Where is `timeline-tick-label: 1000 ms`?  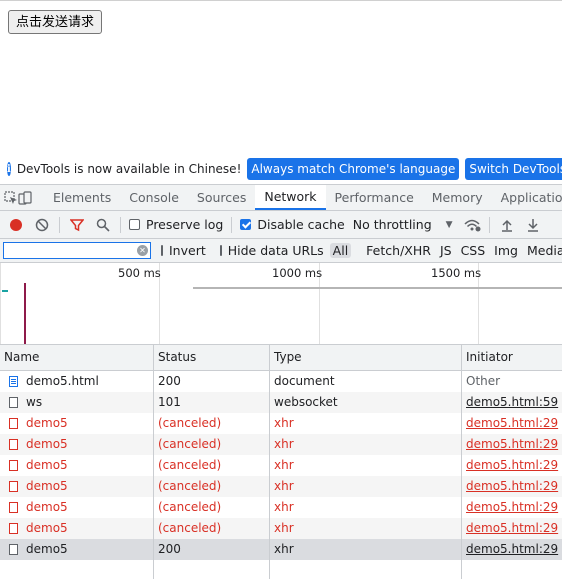 timeline-tick-label: 1000 ms is located at coordinates (297, 273).